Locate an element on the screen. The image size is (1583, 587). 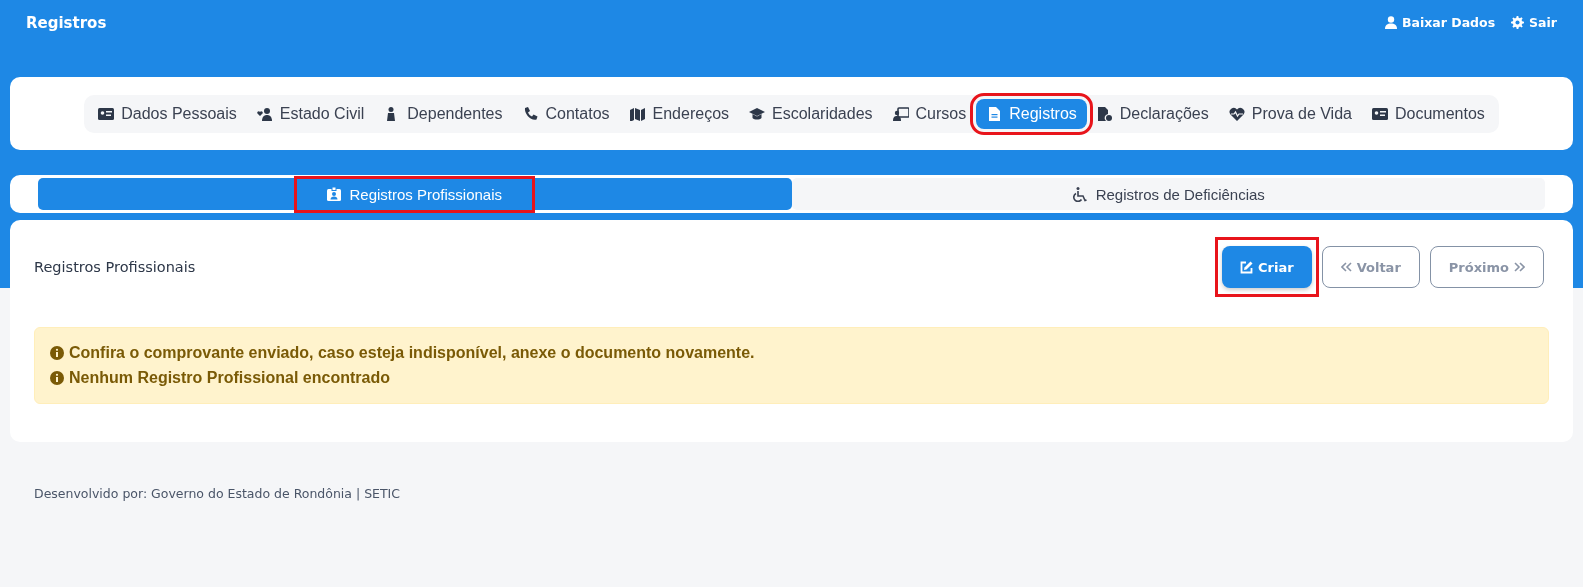
graduation-cap-icon is located at coordinates (757, 113).